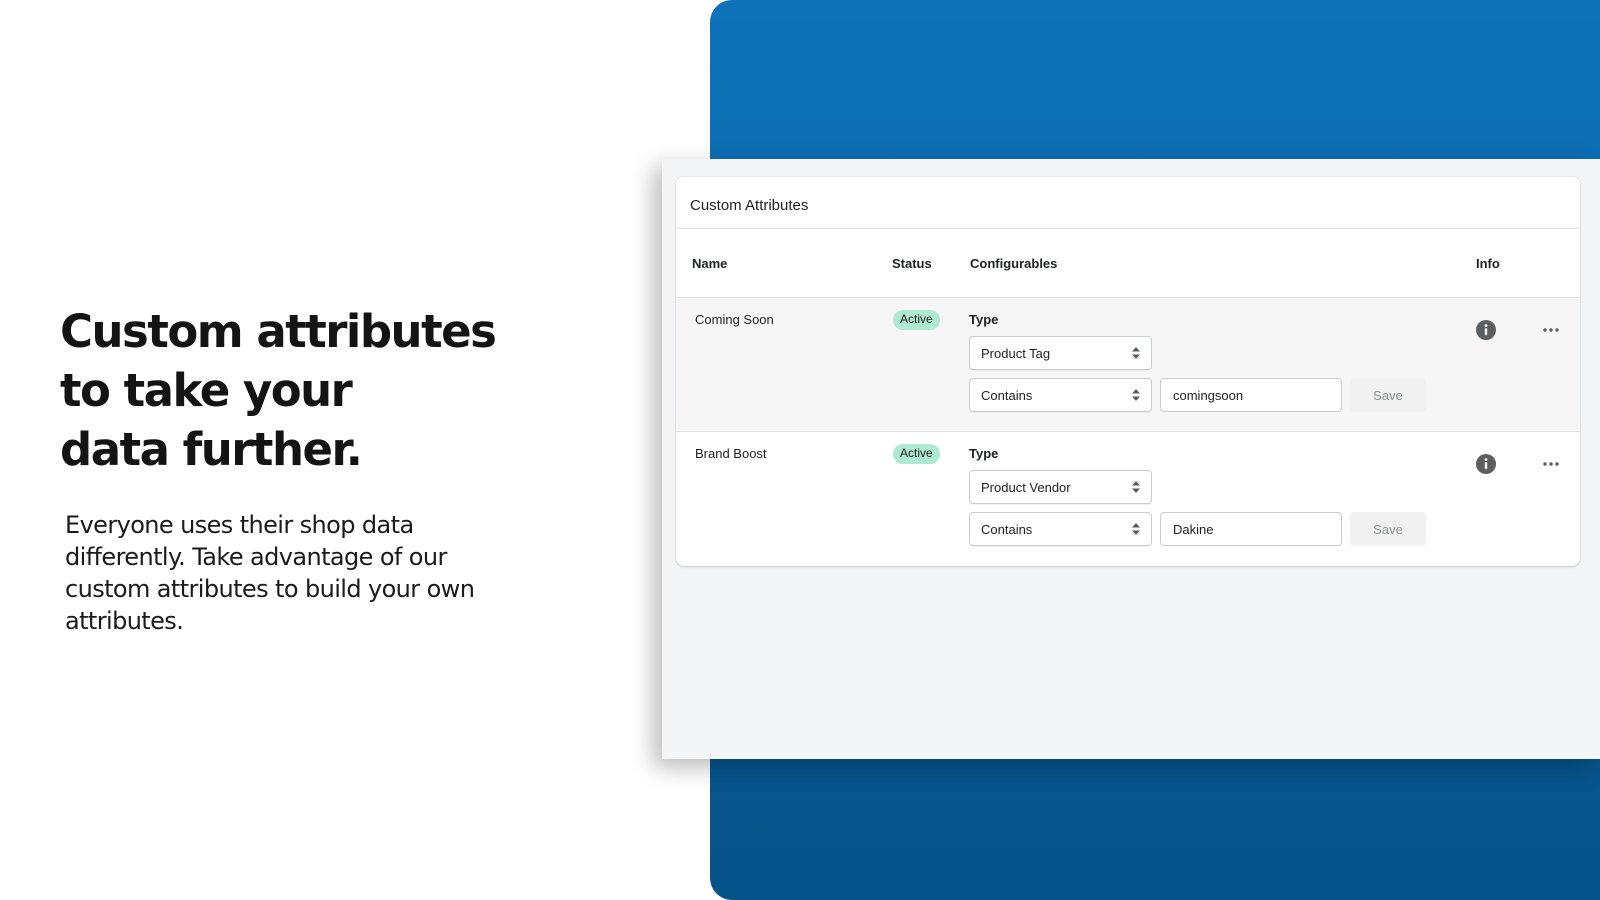 This screenshot has width=1600, height=900. What do you see at coordinates (731, 453) in the screenshot?
I see `attribute-name: Brand Boost` at bounding box center [731, 453].